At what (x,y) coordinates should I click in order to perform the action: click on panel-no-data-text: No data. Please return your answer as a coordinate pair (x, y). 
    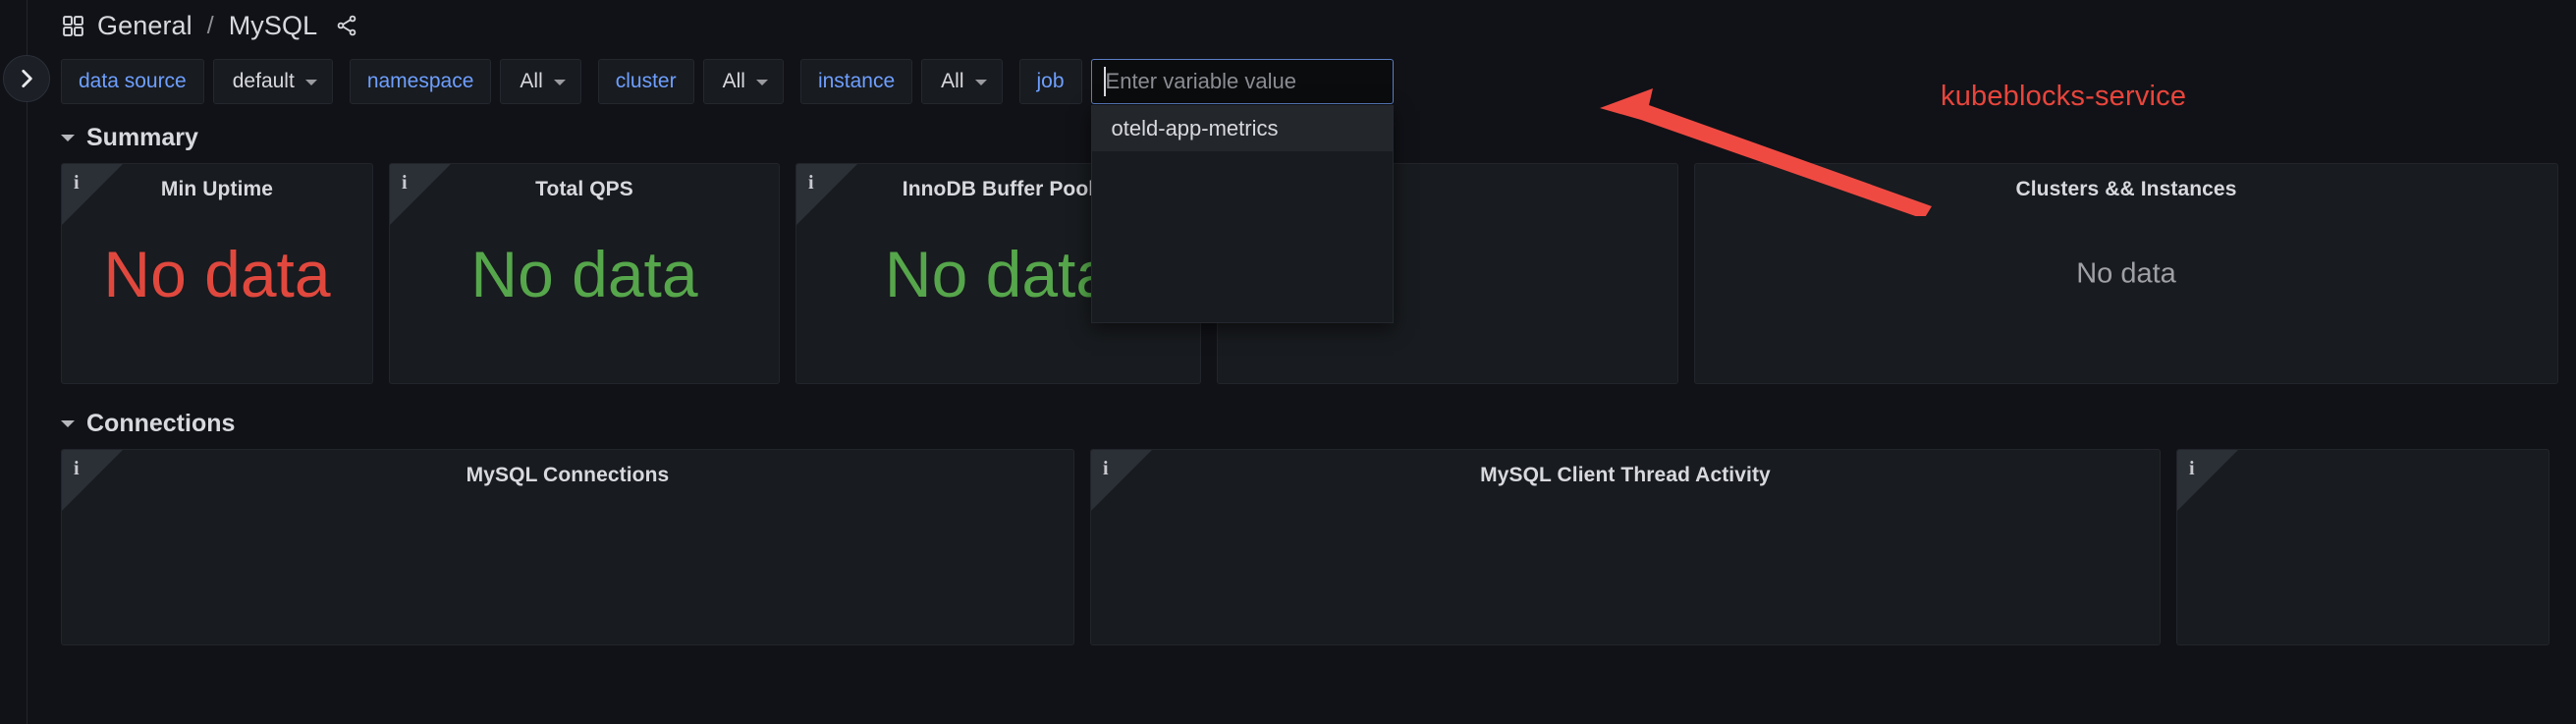
    Looking at the image, I should click on (2126, 273).